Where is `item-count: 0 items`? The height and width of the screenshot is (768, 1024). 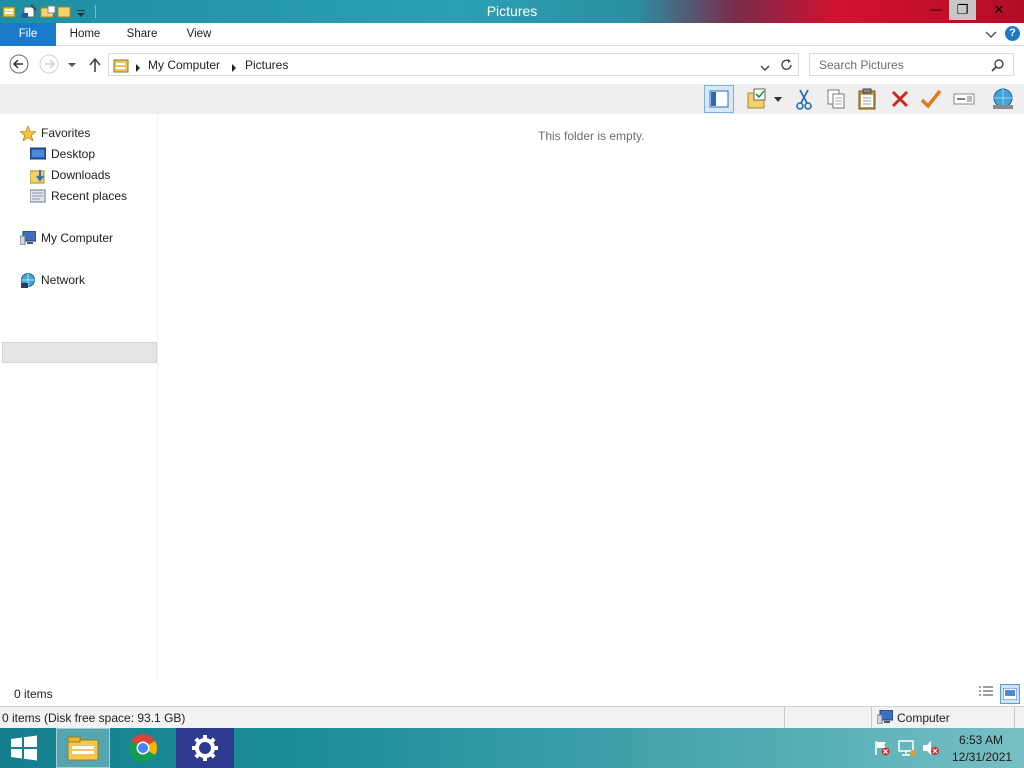 item-count: 0 items is located at coordinates (33, 694).